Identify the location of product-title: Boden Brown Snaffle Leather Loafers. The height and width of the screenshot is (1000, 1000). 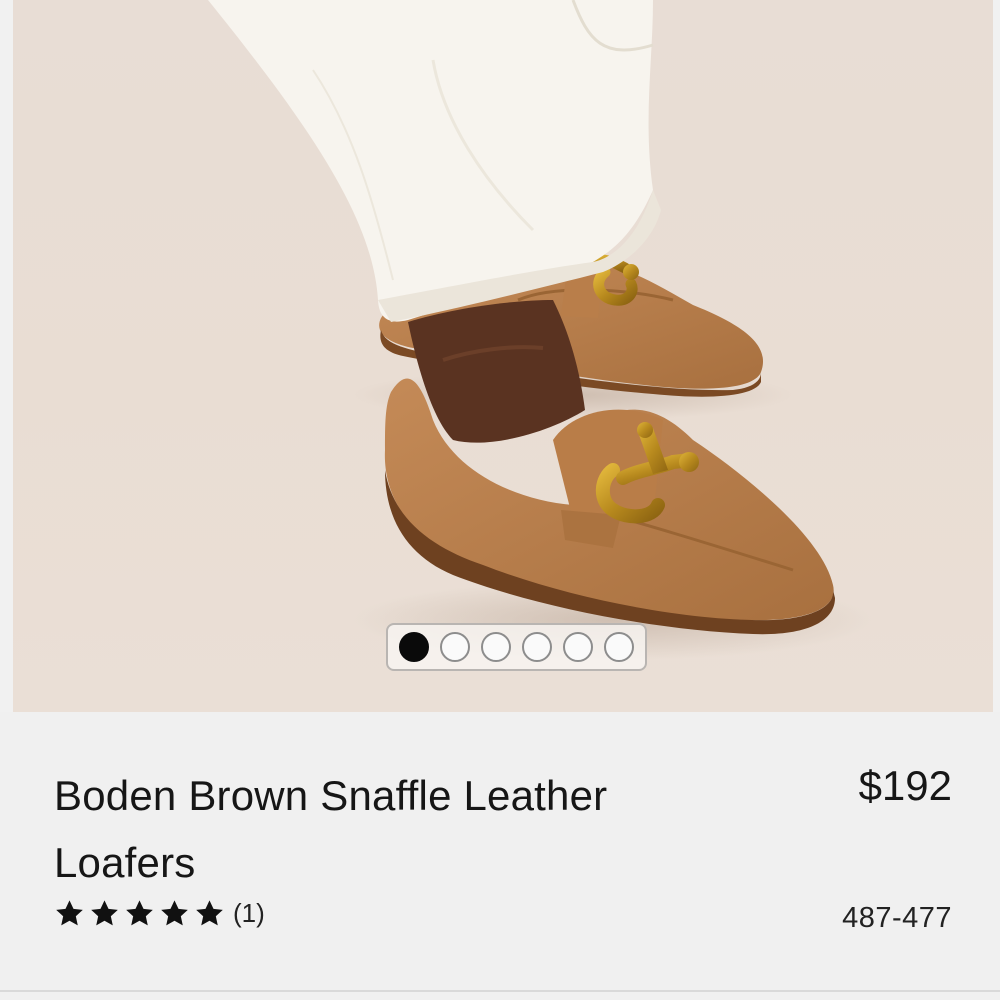
(331, 829).